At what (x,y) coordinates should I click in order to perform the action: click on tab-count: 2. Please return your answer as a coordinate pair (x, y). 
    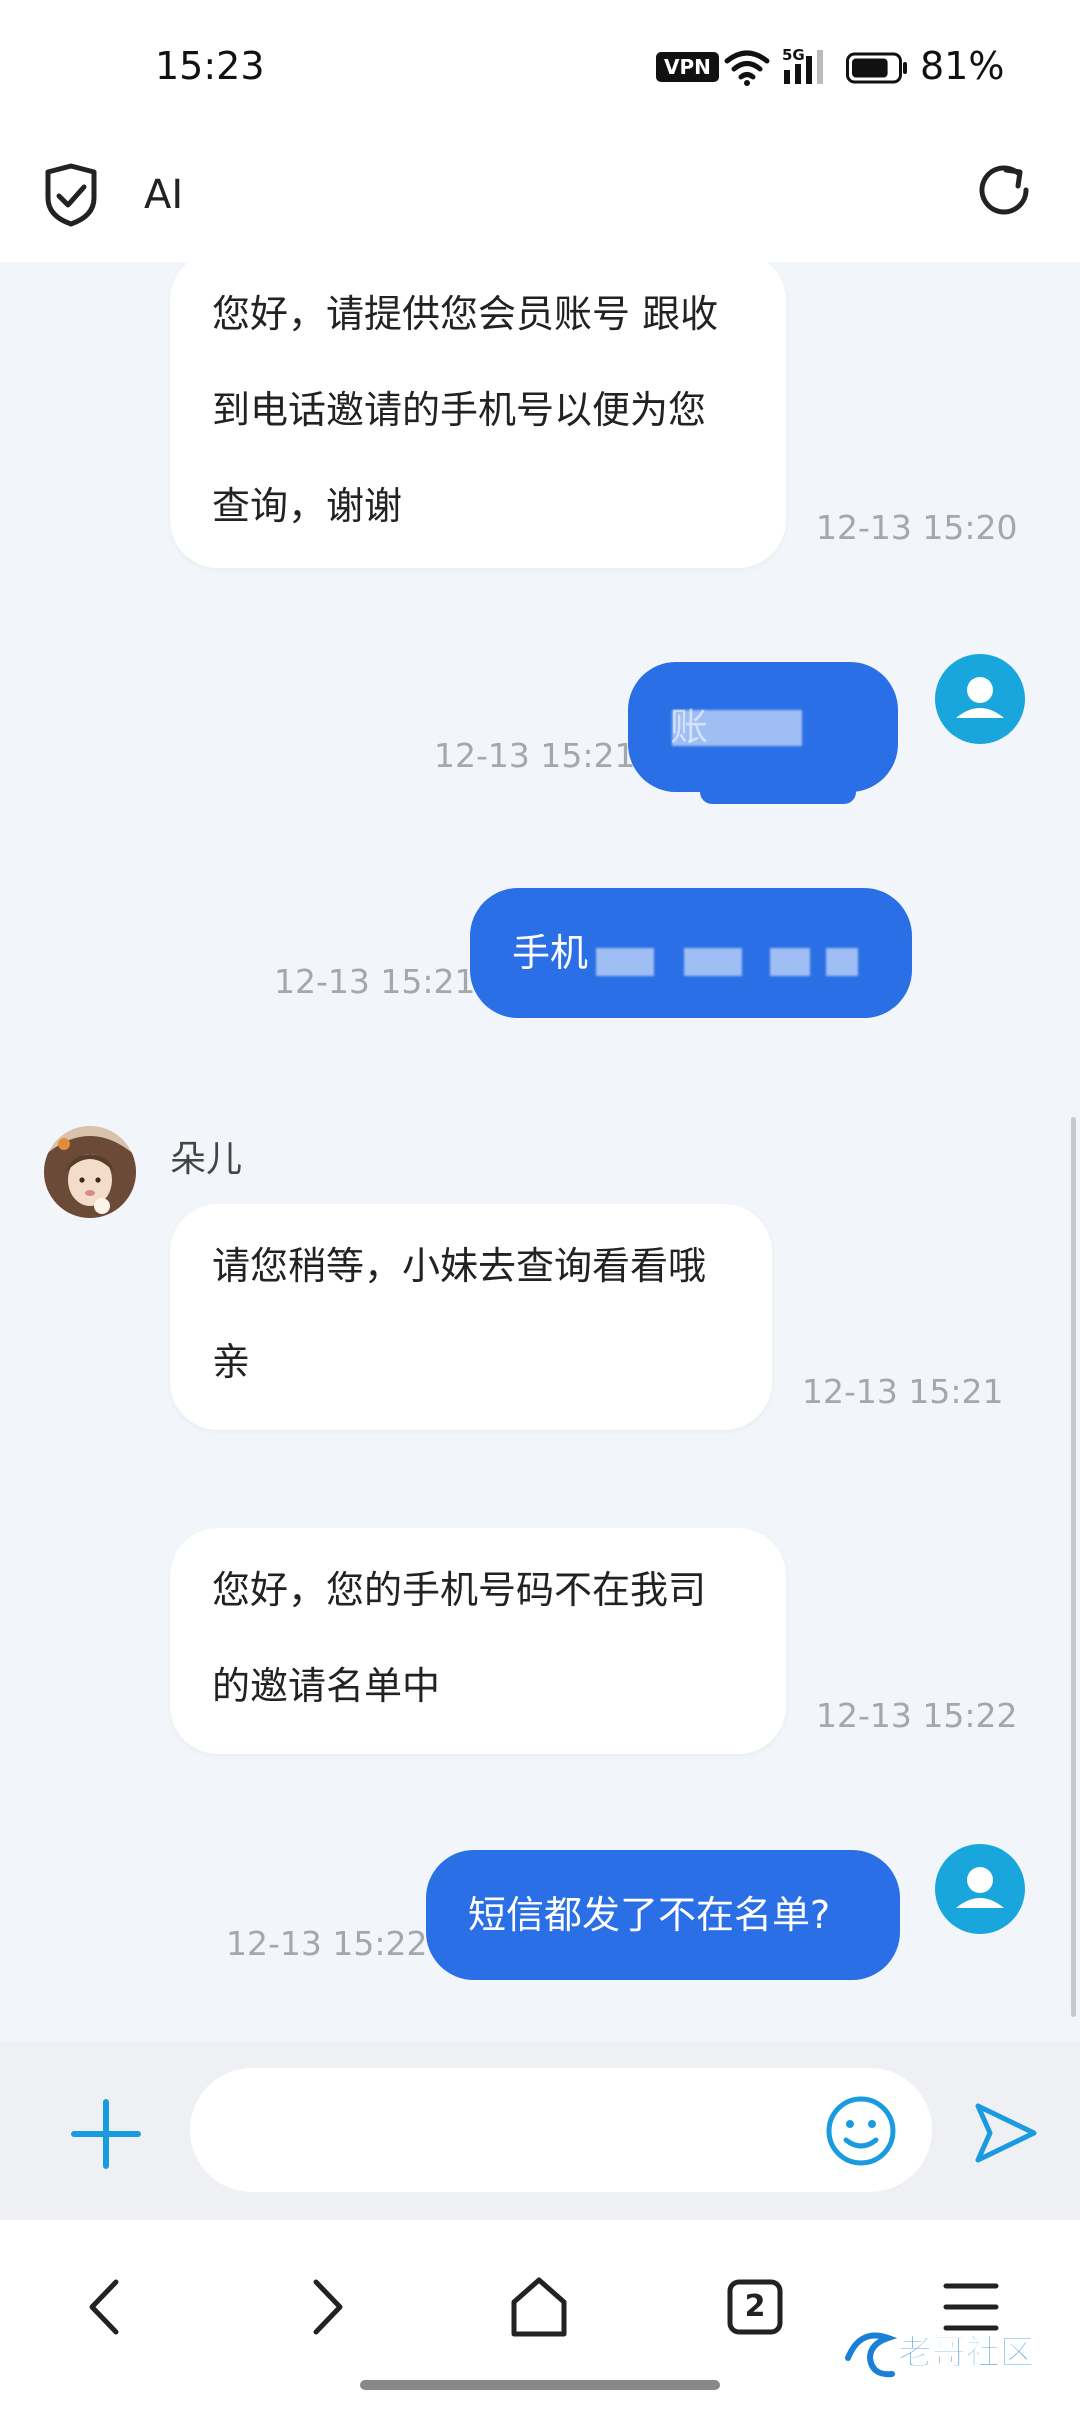
    Looking at the image, I should click on (755, 2306).